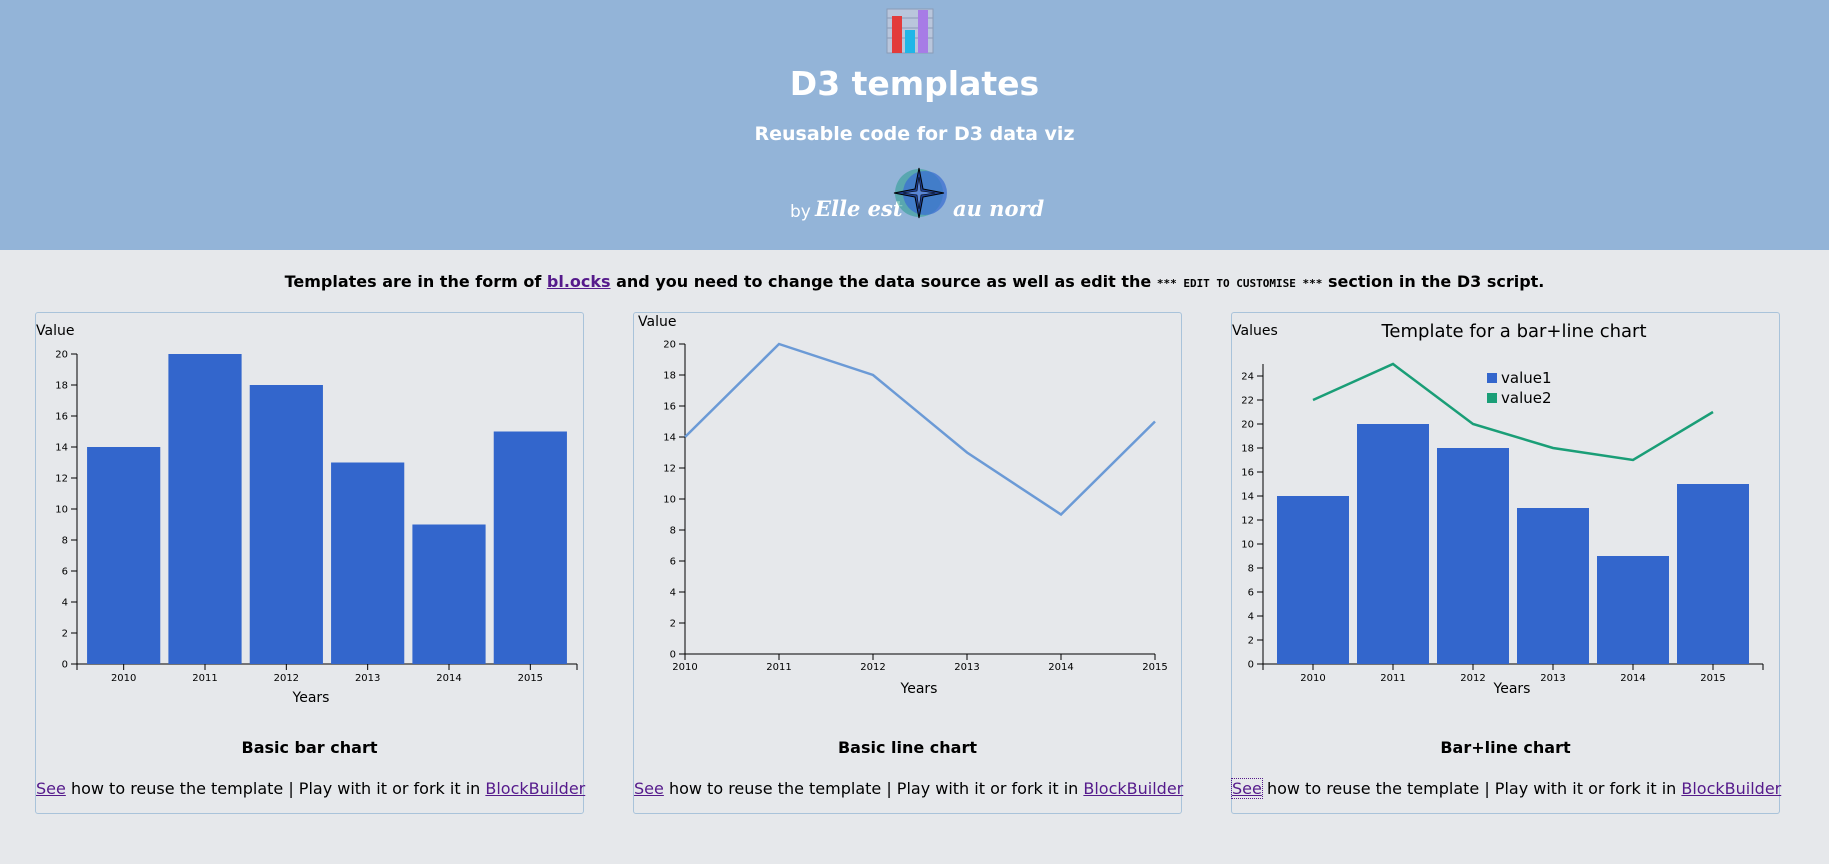  Describe the element at coordinates (61, 355) in the screenshot. I see `y-tick-label: 20` at that location.